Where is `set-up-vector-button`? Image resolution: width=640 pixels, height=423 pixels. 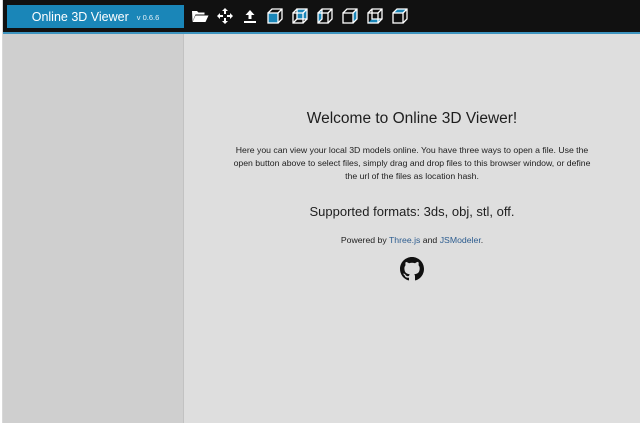 set-up-vector-button is located at coordinates (249, 16).